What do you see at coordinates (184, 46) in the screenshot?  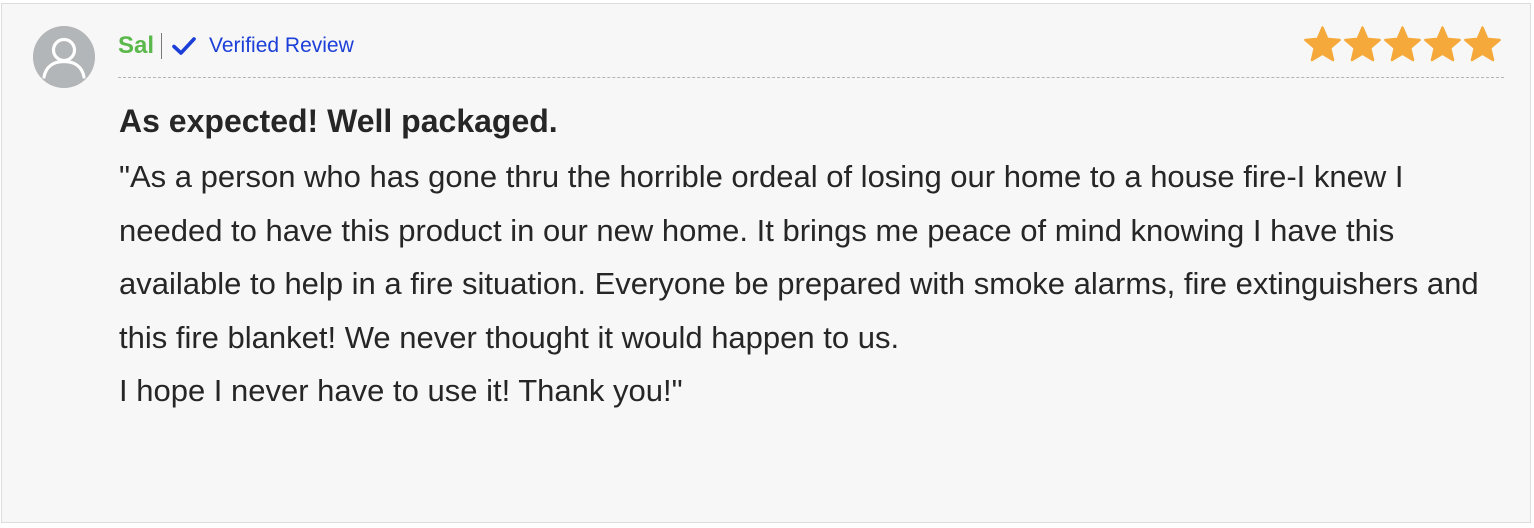 I see `checkmark-icon` at bounding box center [184, 46].